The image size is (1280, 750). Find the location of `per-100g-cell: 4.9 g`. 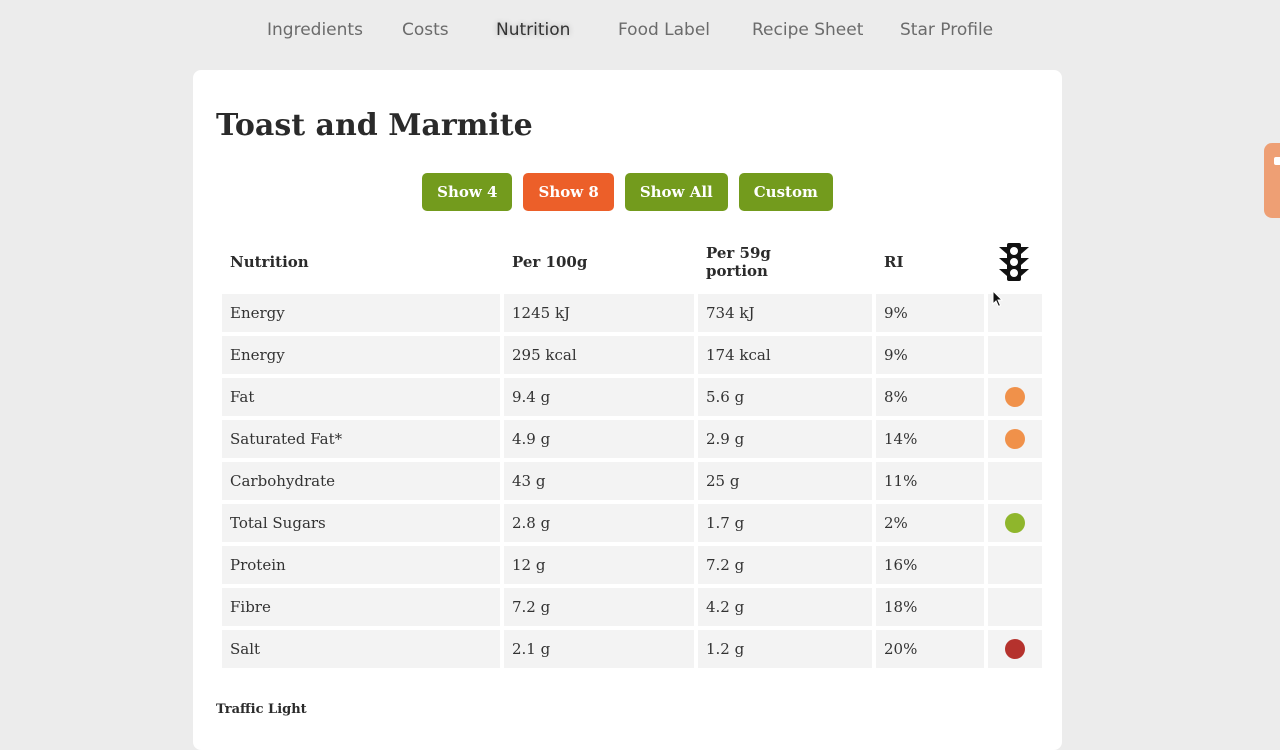

per-100g-cell: 4.9 g is located at coordinates (599, 439).